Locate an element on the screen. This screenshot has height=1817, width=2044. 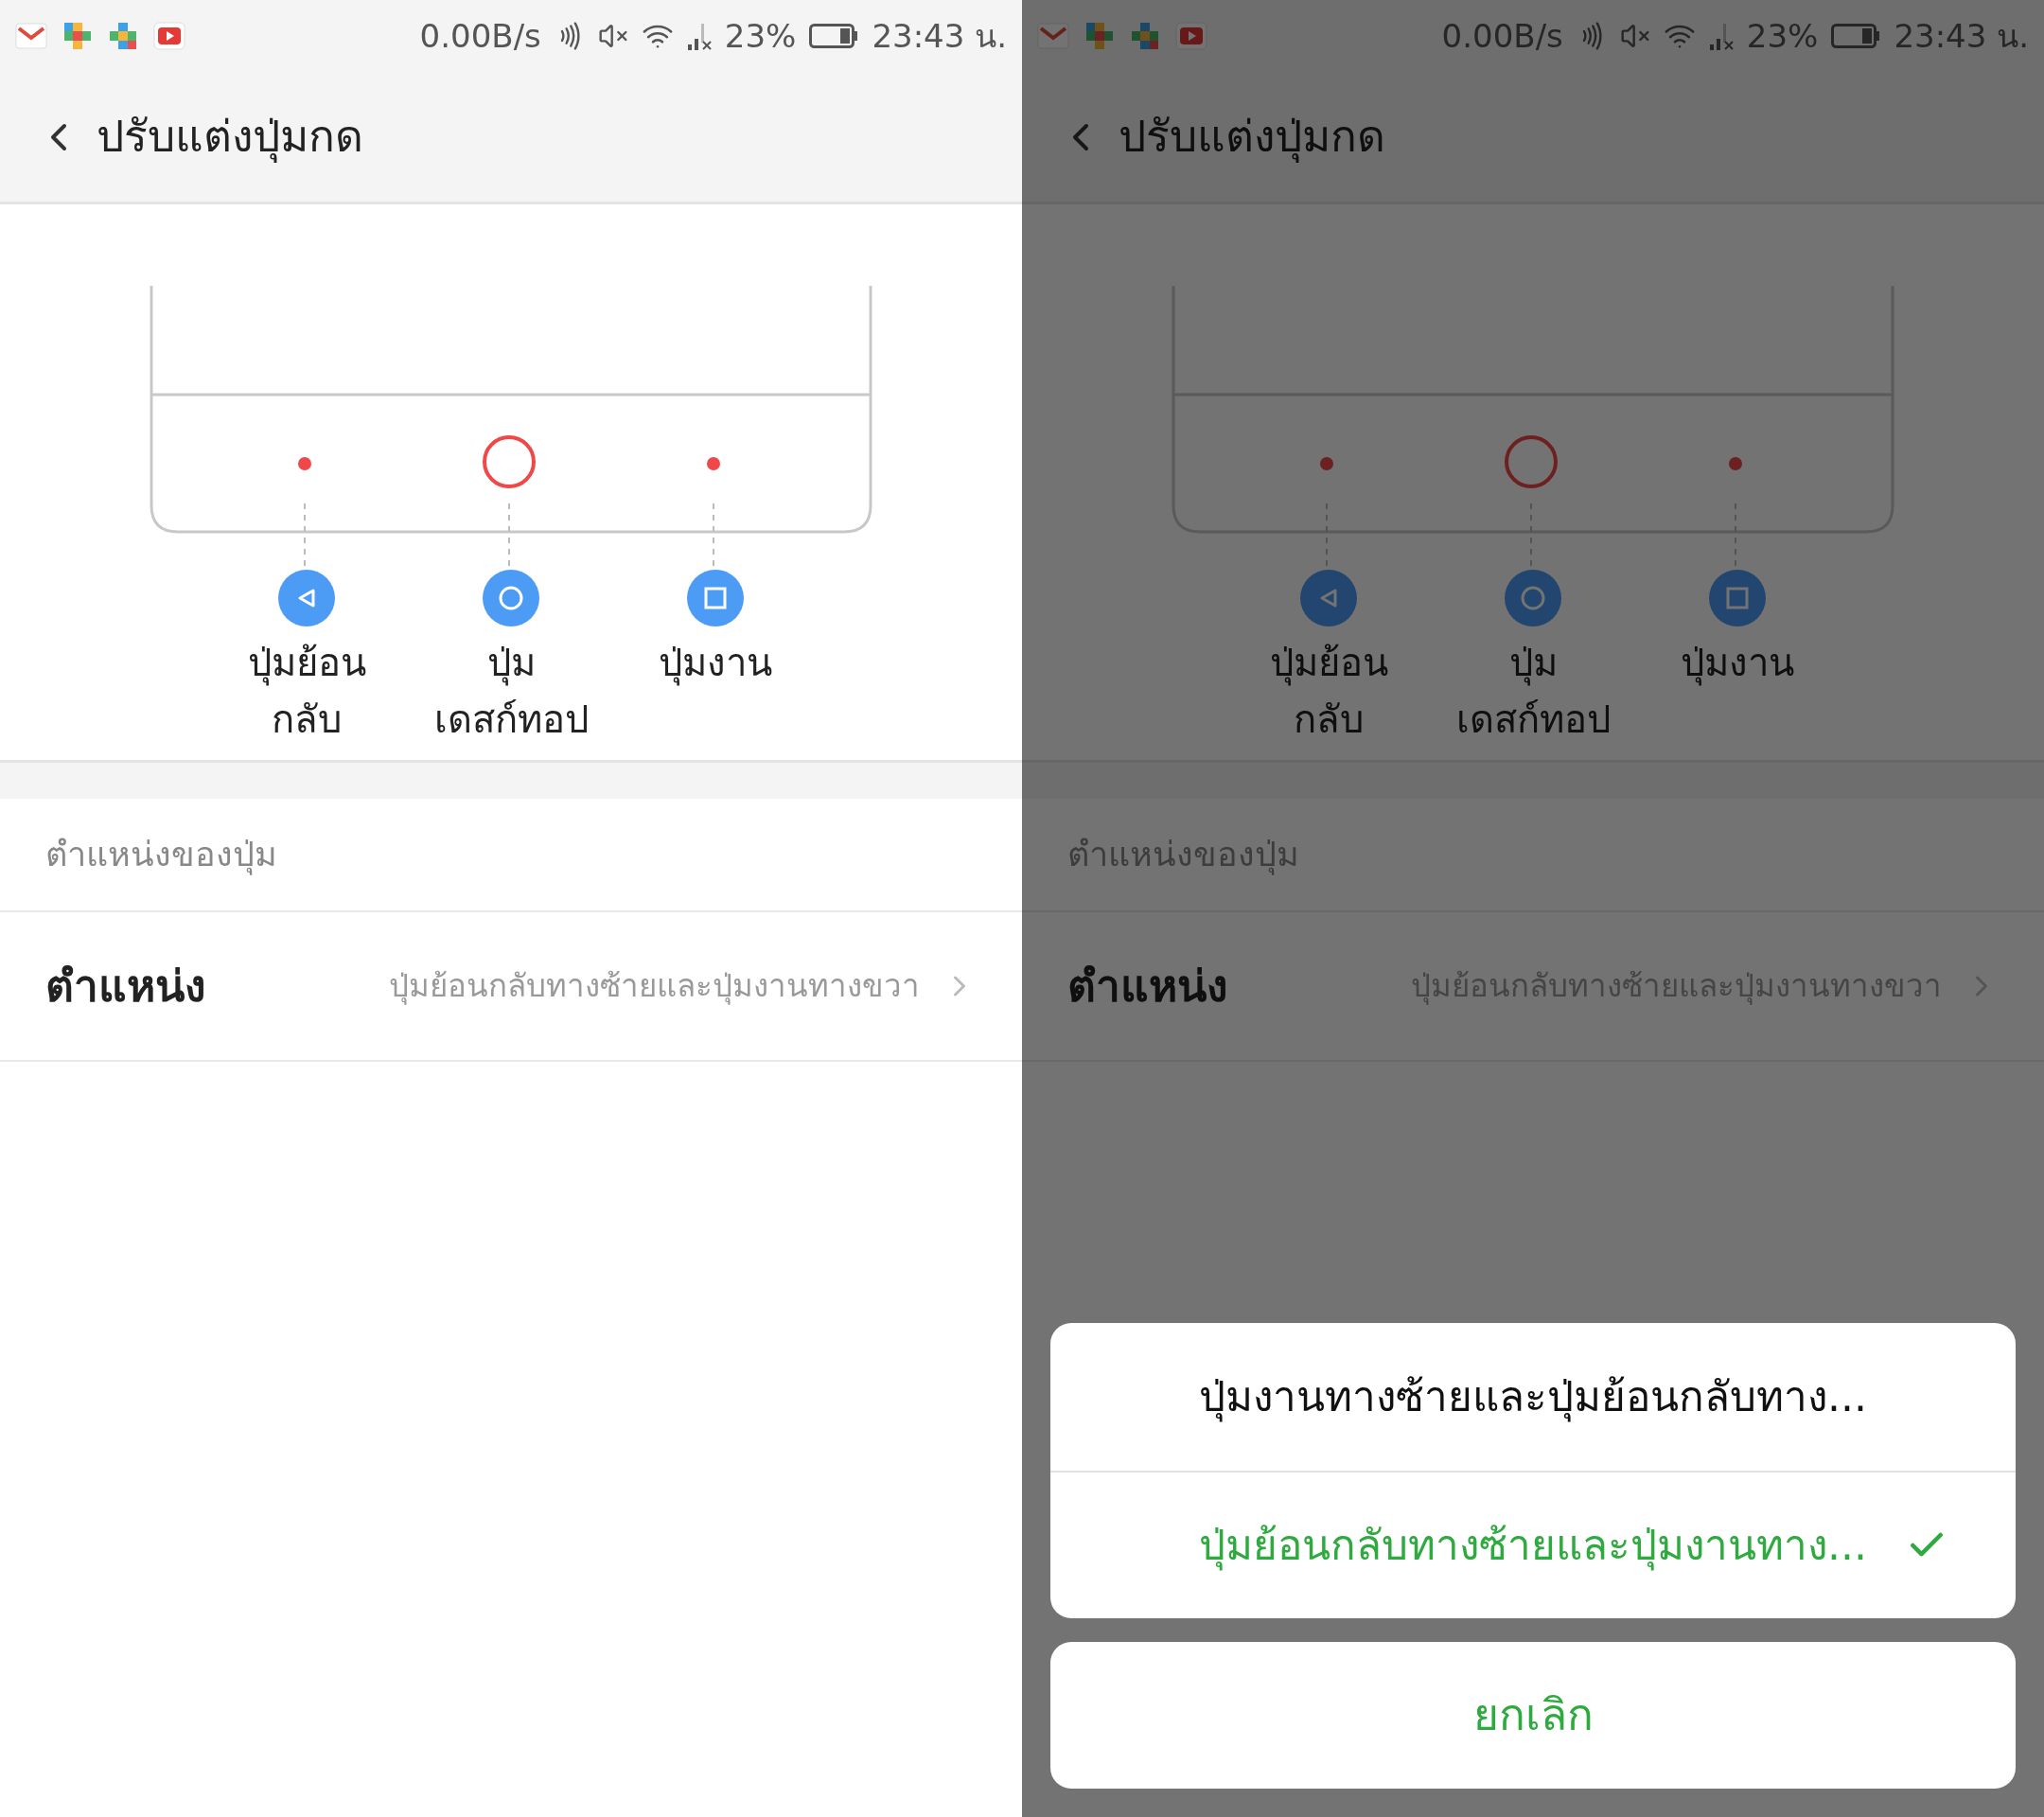
section-label: ตำแหน่งของปุ่ม is located at coordinates (161, 856).